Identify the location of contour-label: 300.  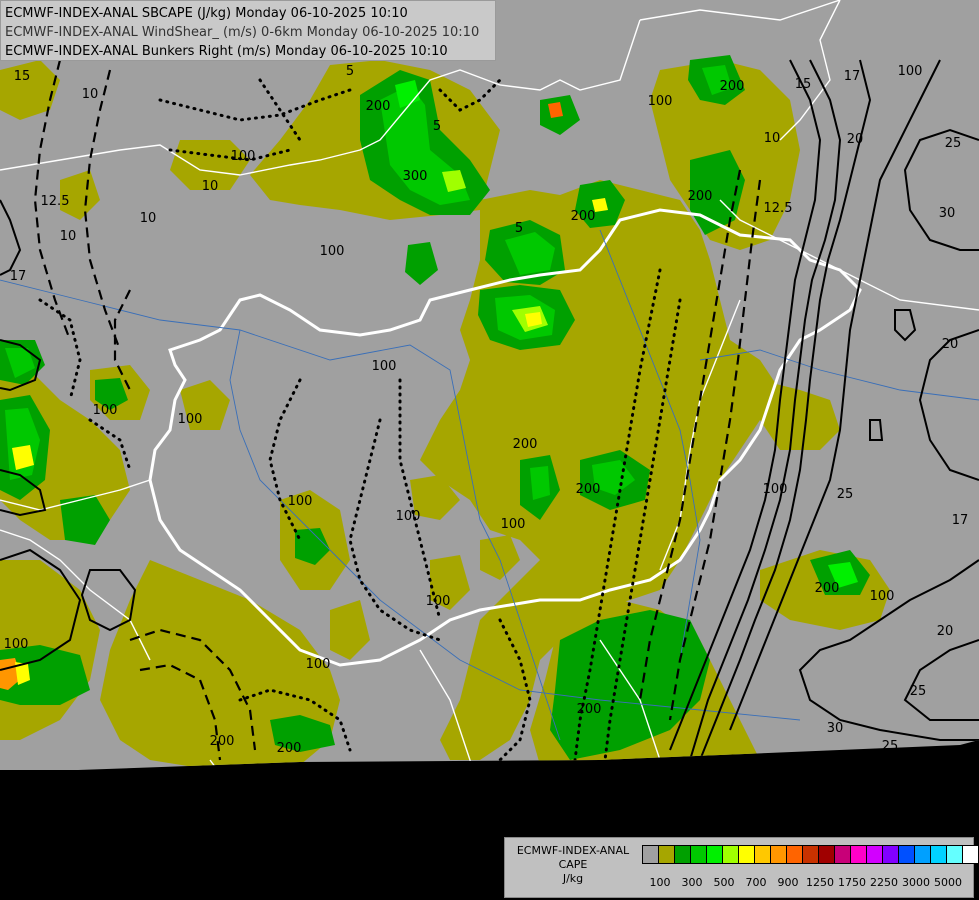
(415, 176).